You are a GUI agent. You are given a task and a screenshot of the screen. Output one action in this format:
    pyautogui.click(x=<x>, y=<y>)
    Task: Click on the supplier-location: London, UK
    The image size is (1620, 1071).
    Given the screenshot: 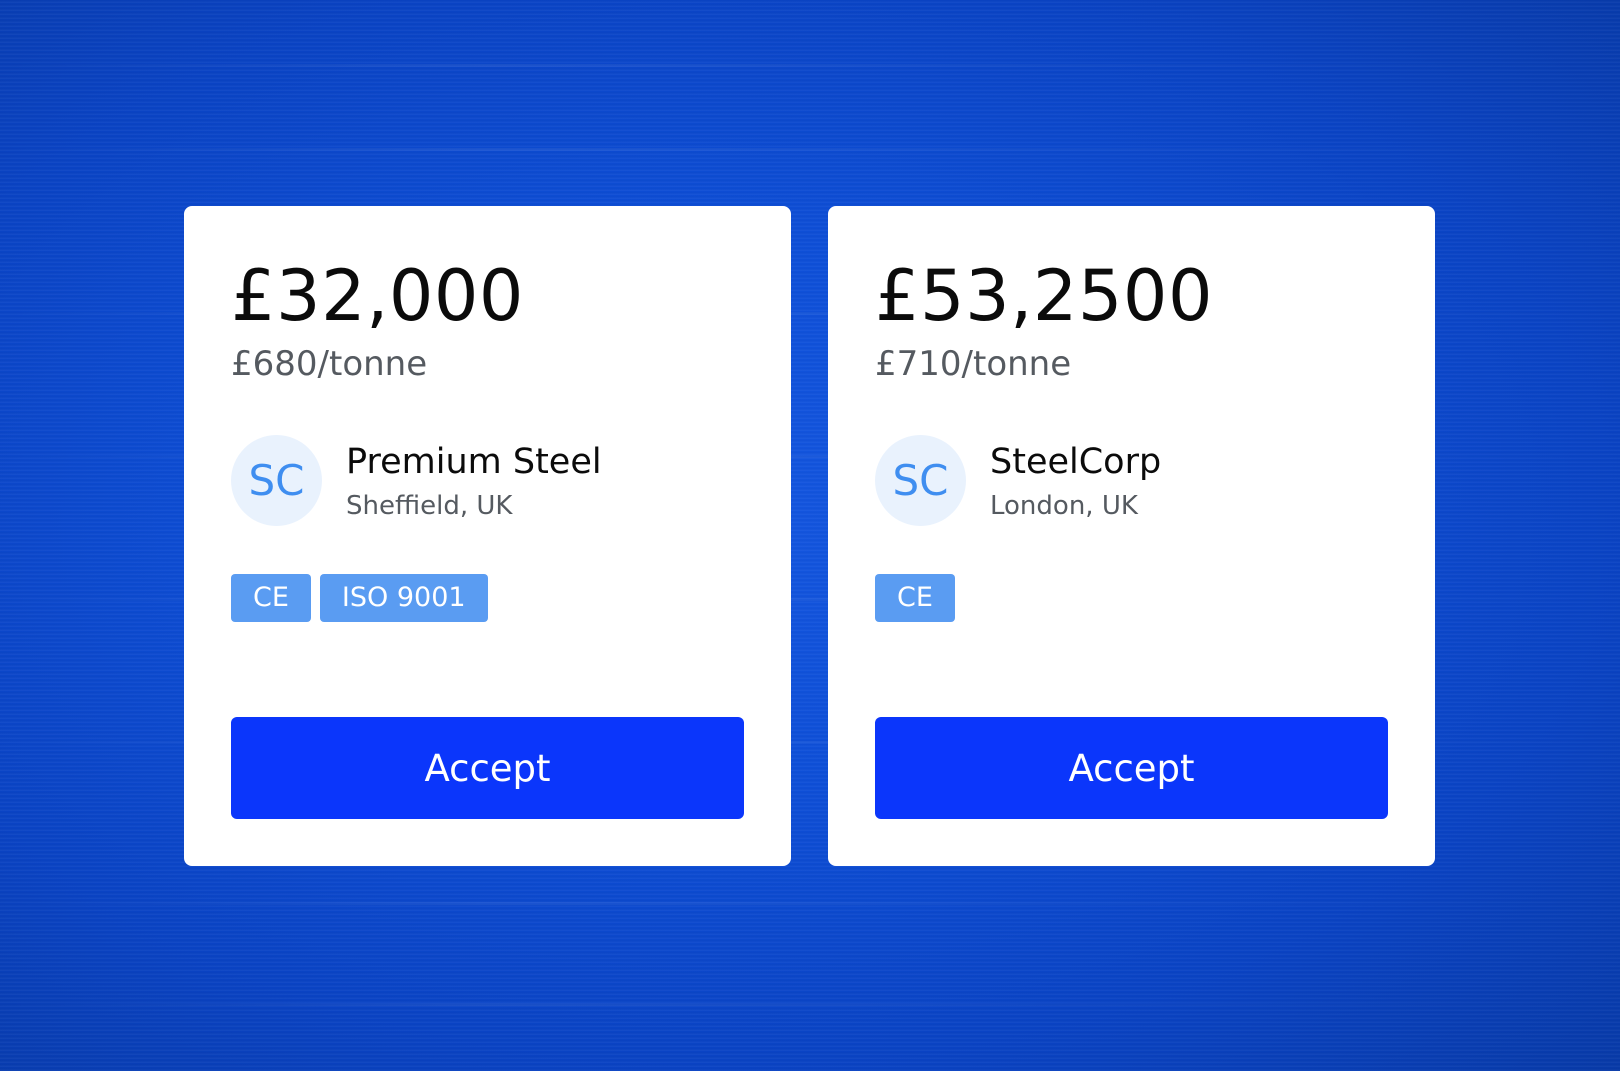 What is the action you would take?
    pyautogui.click(x=1064, y=506)
    